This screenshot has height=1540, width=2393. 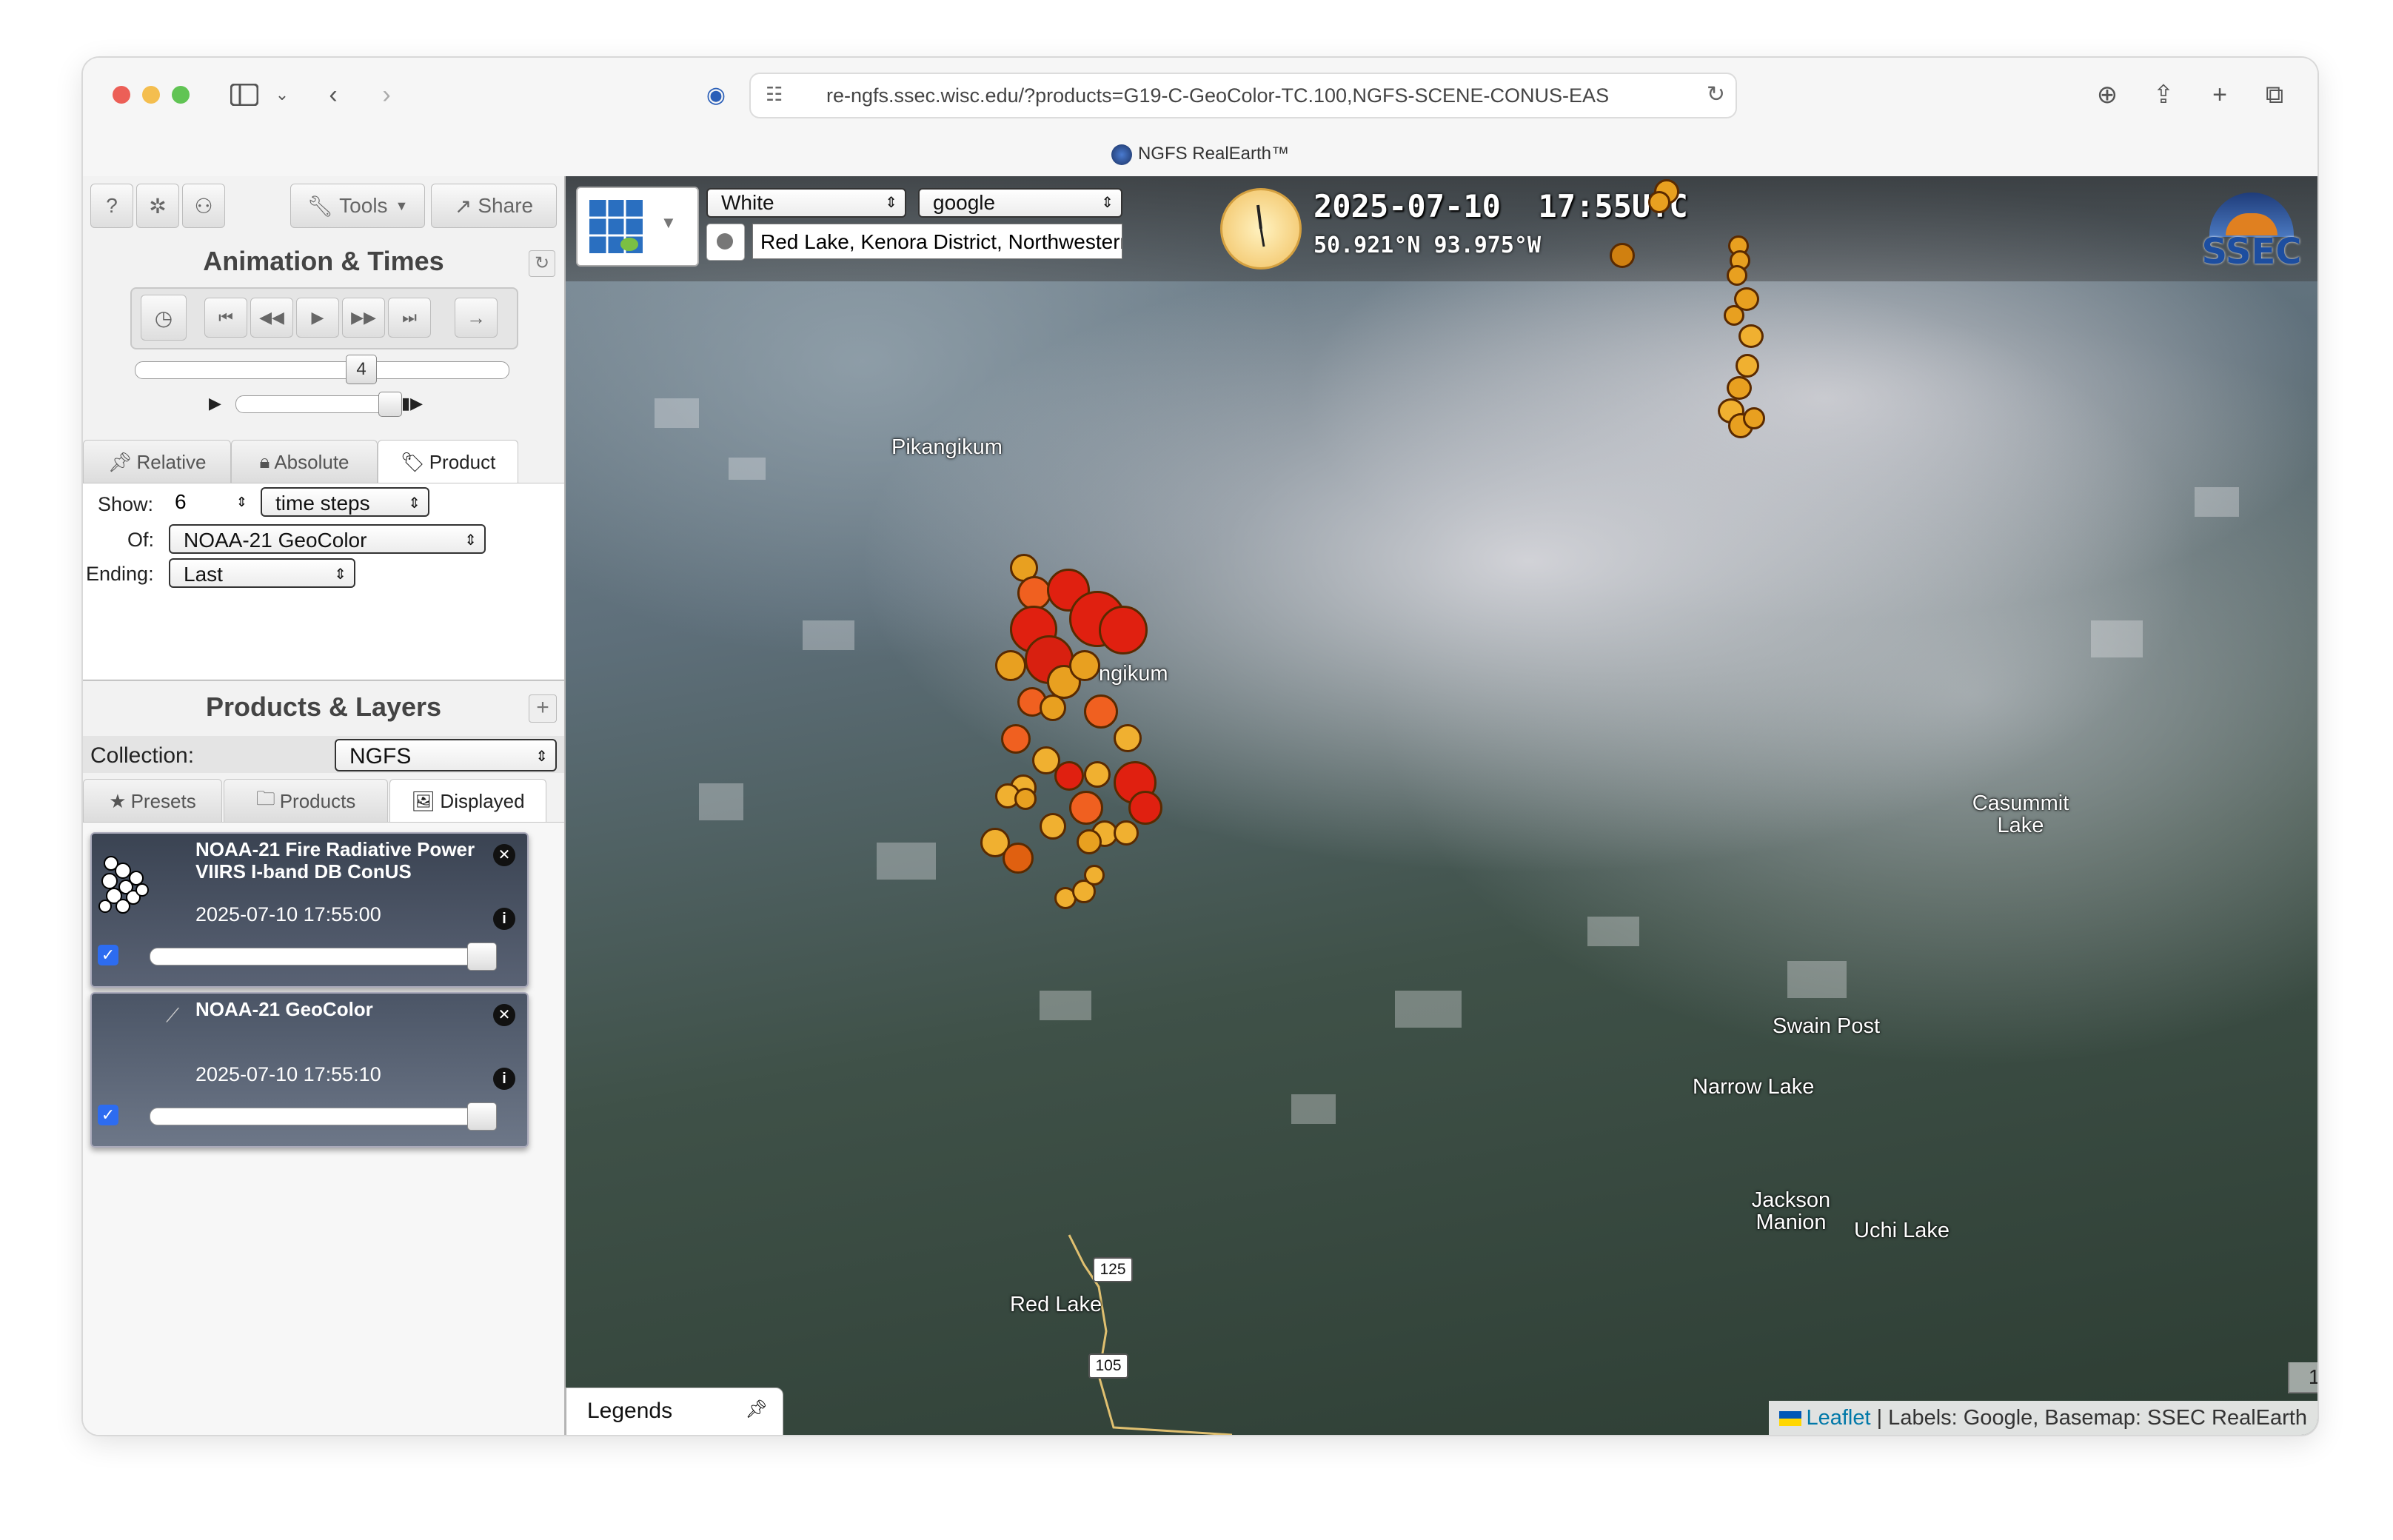 What do you see at coordinates (448, 462) in the screenshot?
I see `tab-product: 🏷︎ Product` at bounding box center [448, 462].